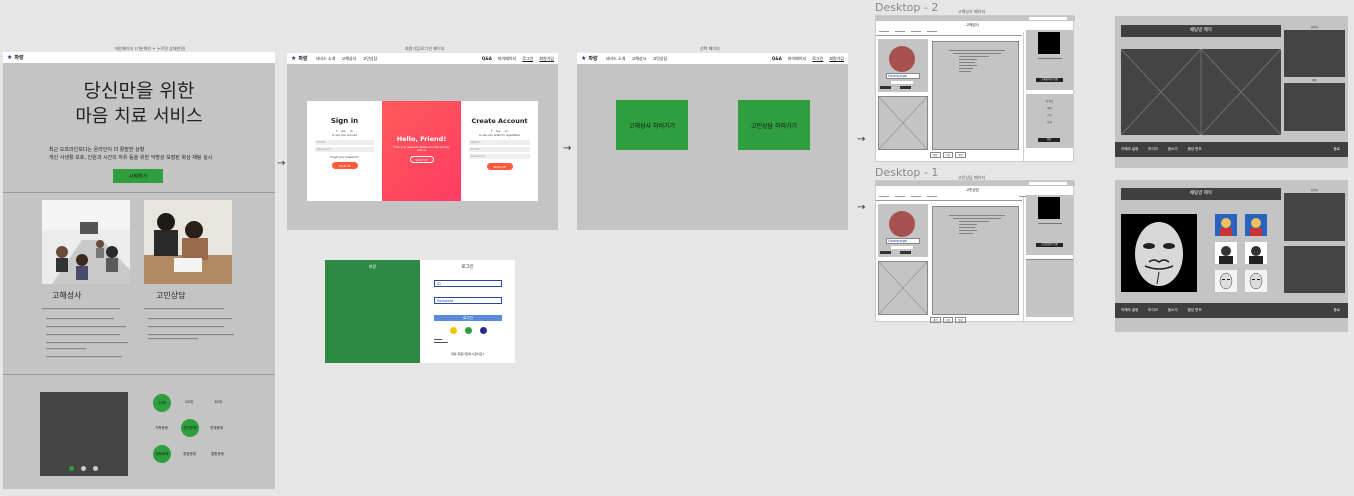  What do you see at coordinates (467, 354) in the screenshot?
I see `signup-link: 계정 회원가입하시겠어요?` at bounding box center [467, 354].